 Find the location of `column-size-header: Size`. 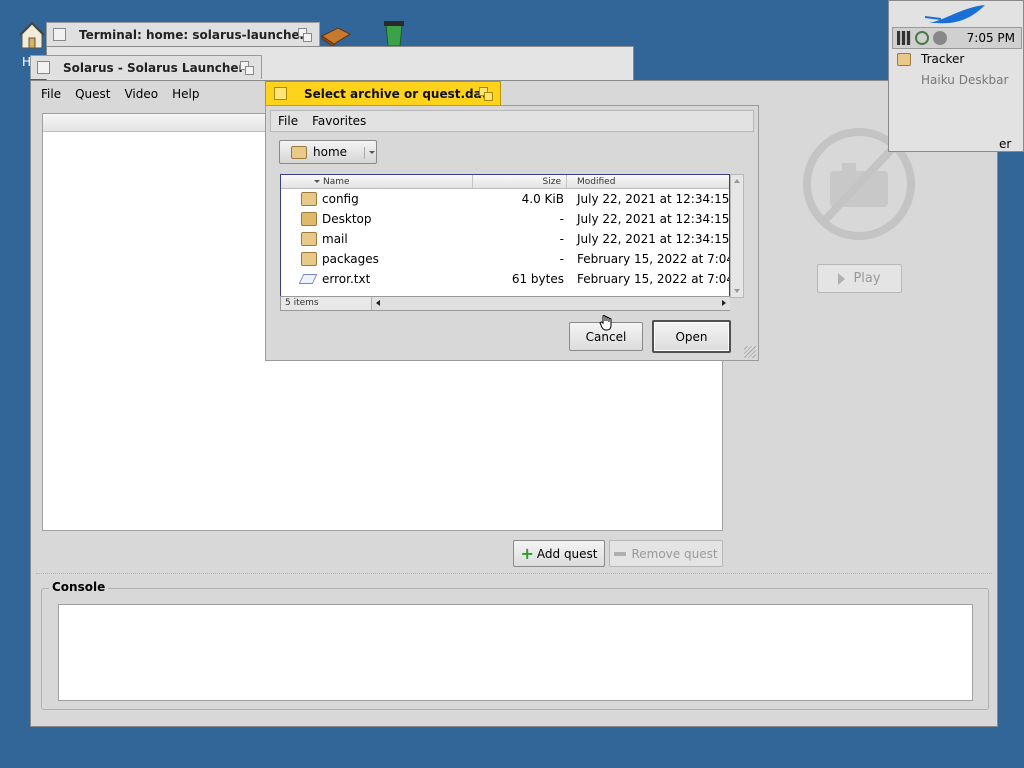

column-size-header: Size is located at coordinates (520, 182).